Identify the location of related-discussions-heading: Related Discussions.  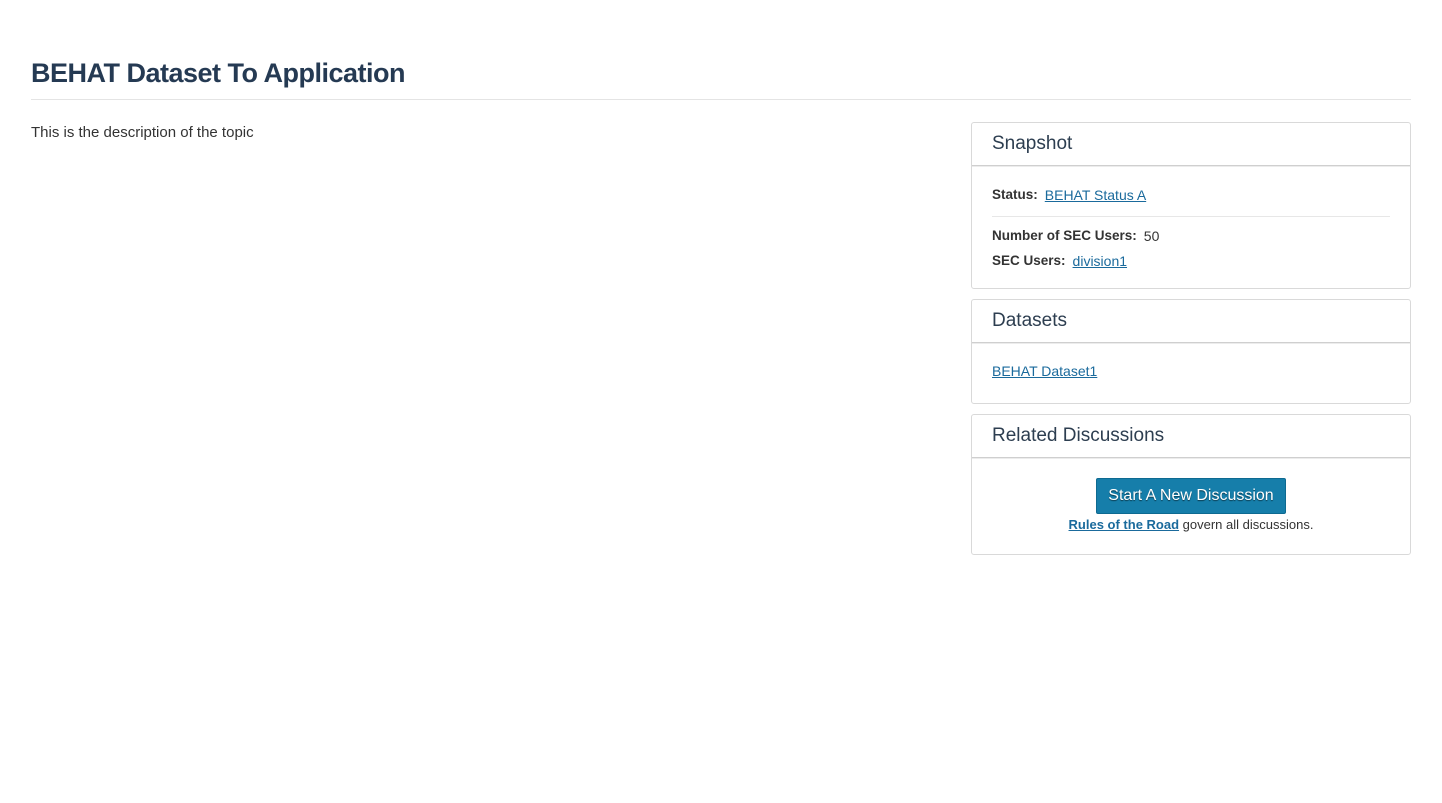
(1078, 435).